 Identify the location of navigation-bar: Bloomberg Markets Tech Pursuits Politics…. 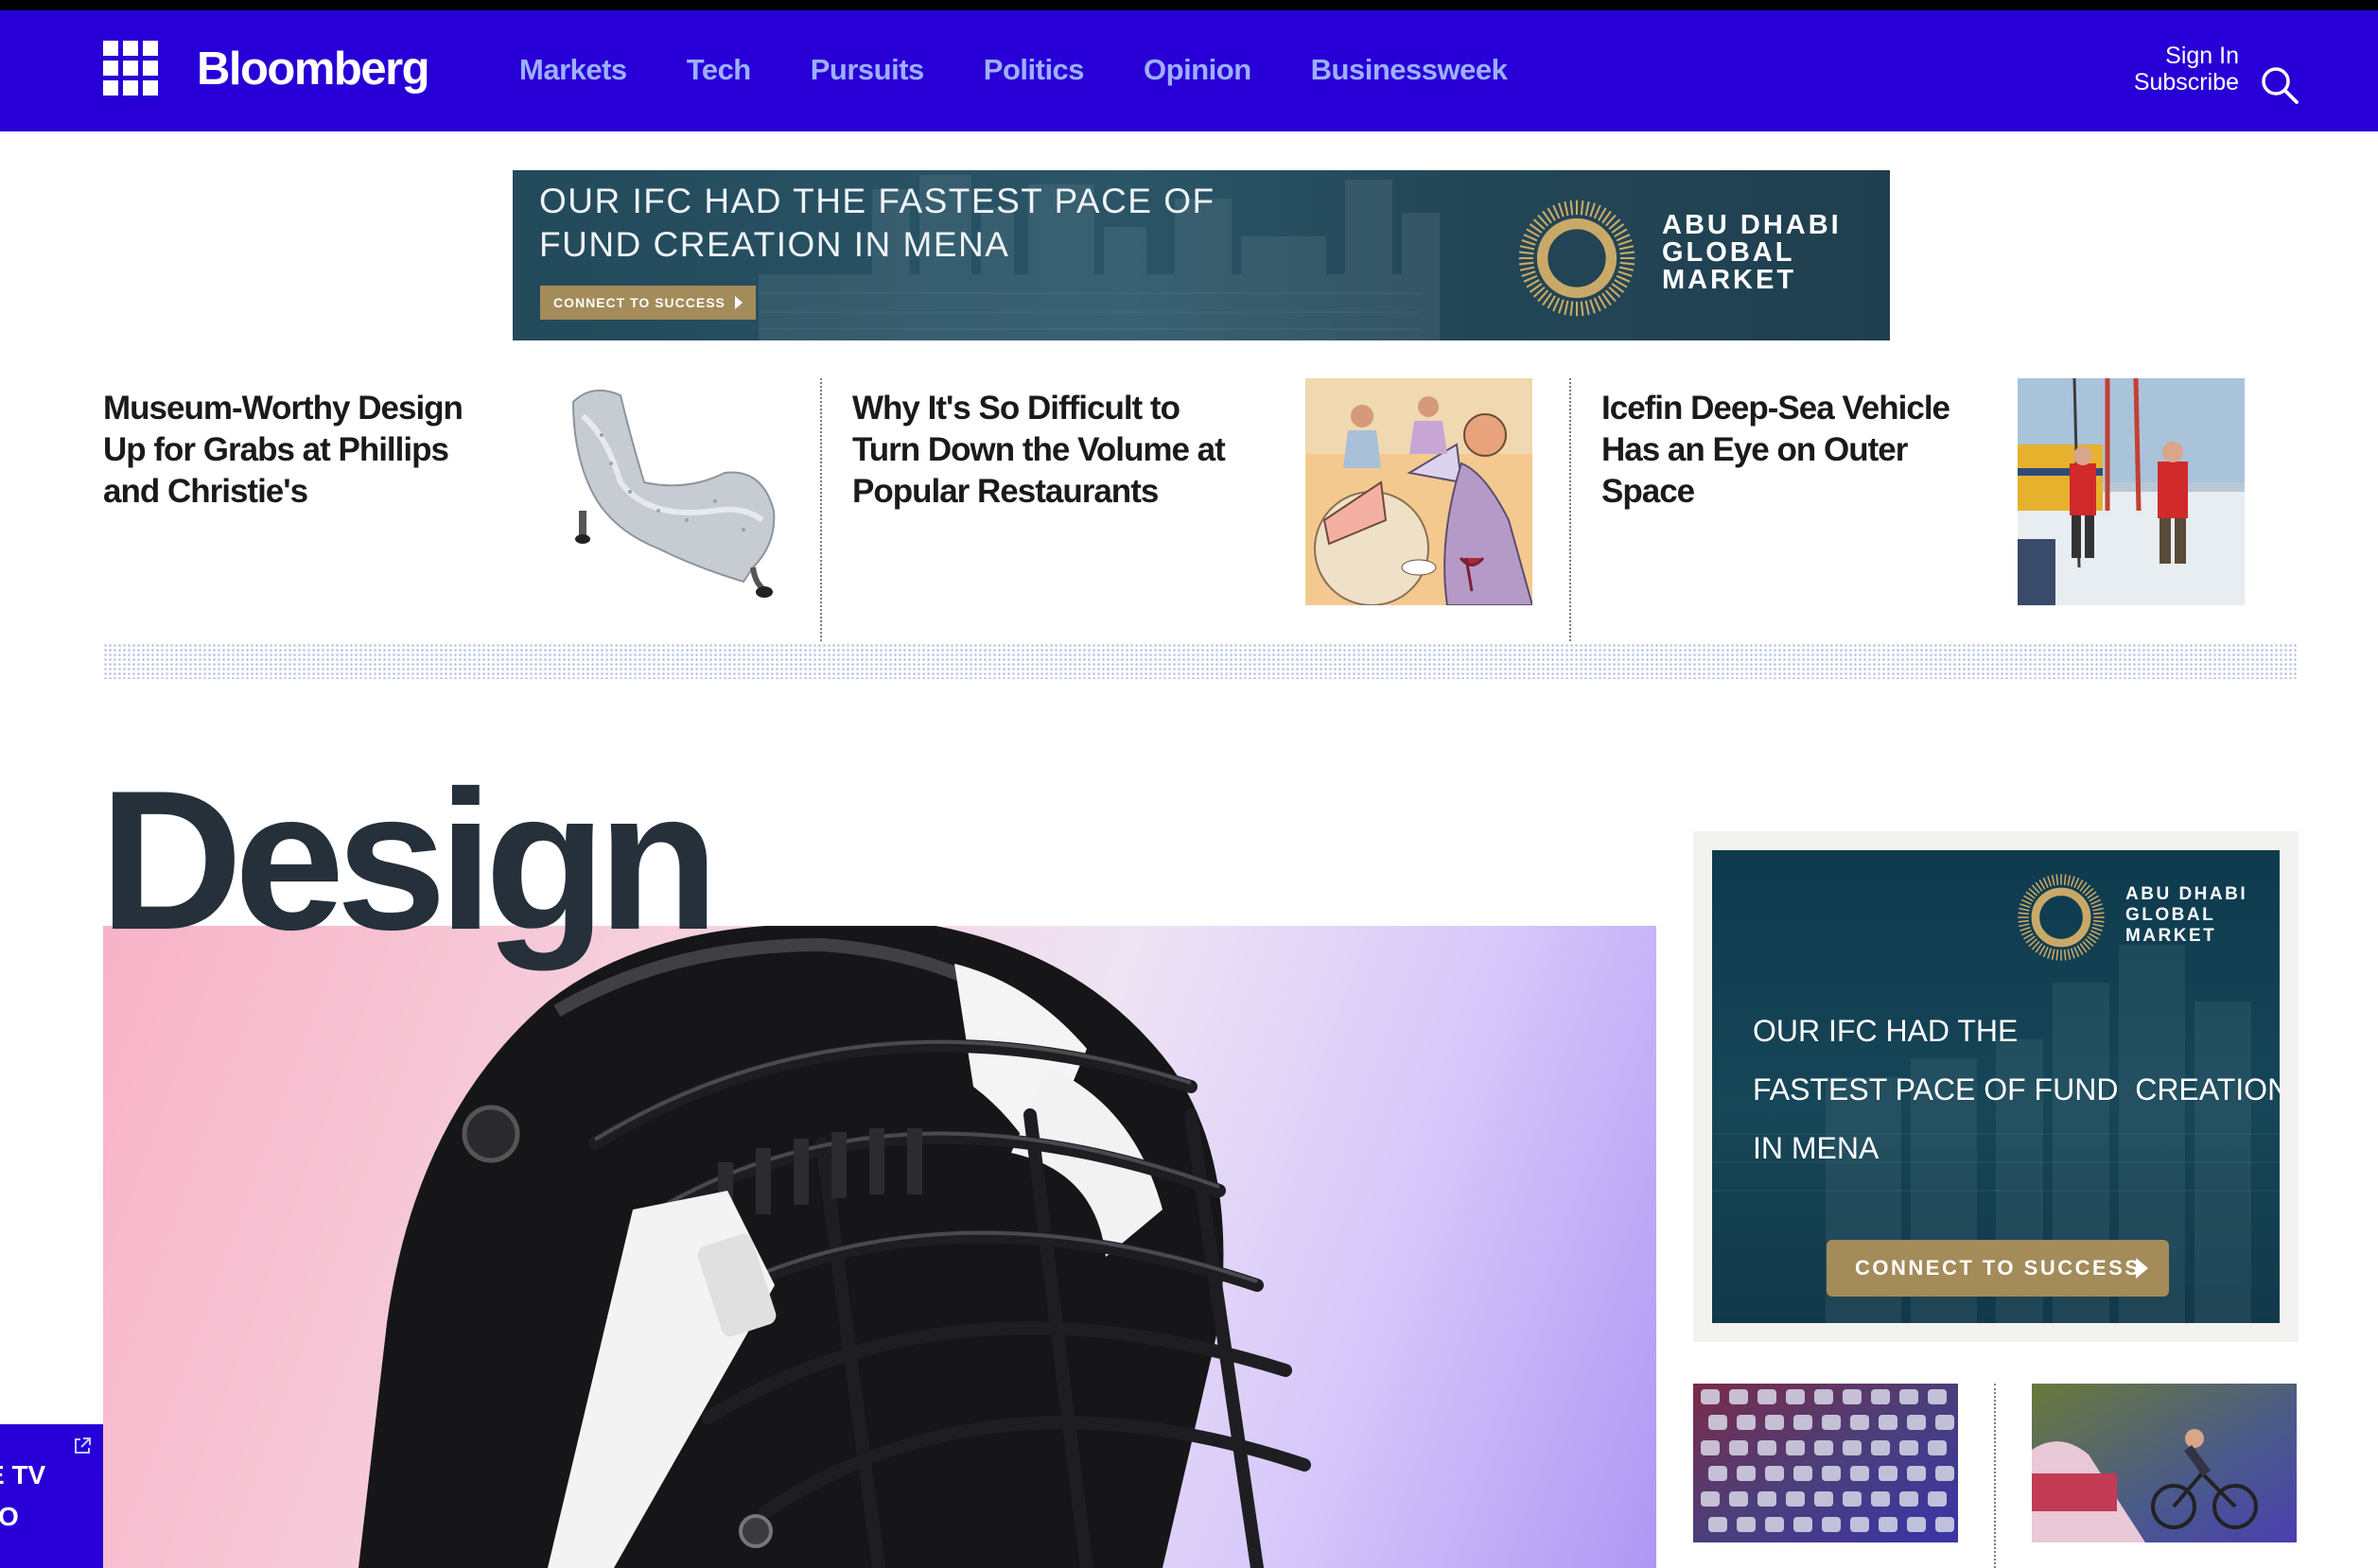
(1189, 70).